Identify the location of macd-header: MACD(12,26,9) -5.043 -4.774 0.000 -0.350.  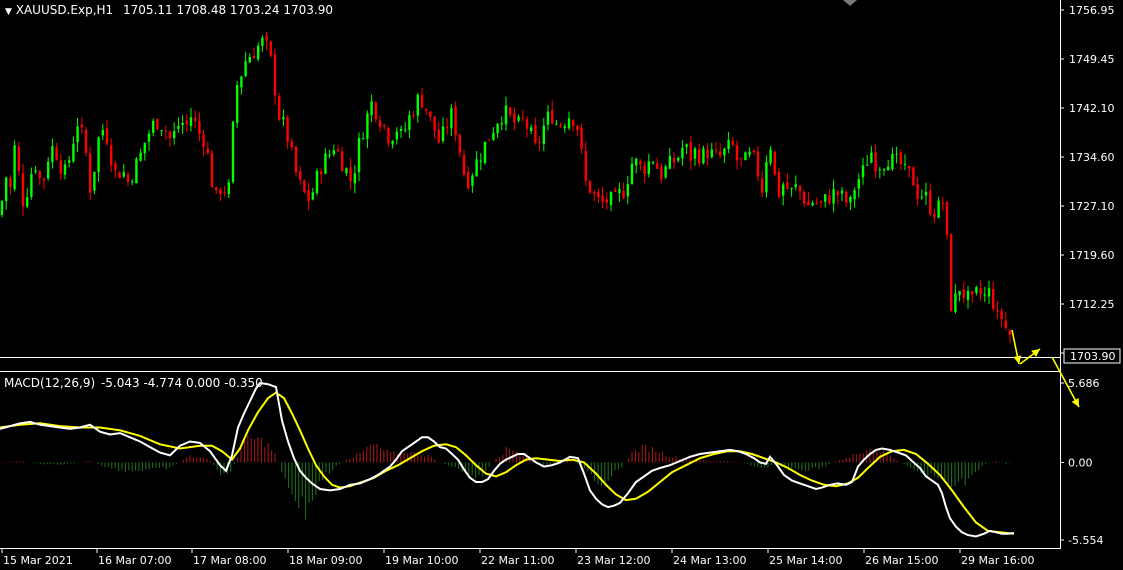
(133, 383).